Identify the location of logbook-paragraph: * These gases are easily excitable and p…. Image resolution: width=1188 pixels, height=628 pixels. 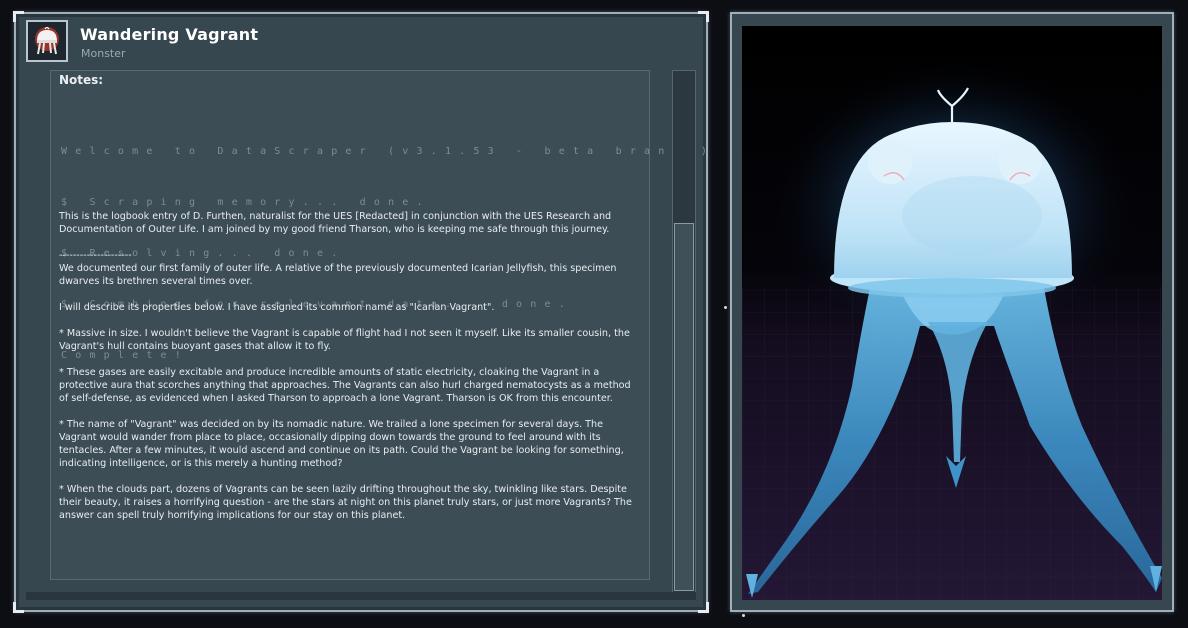
(345, 385).